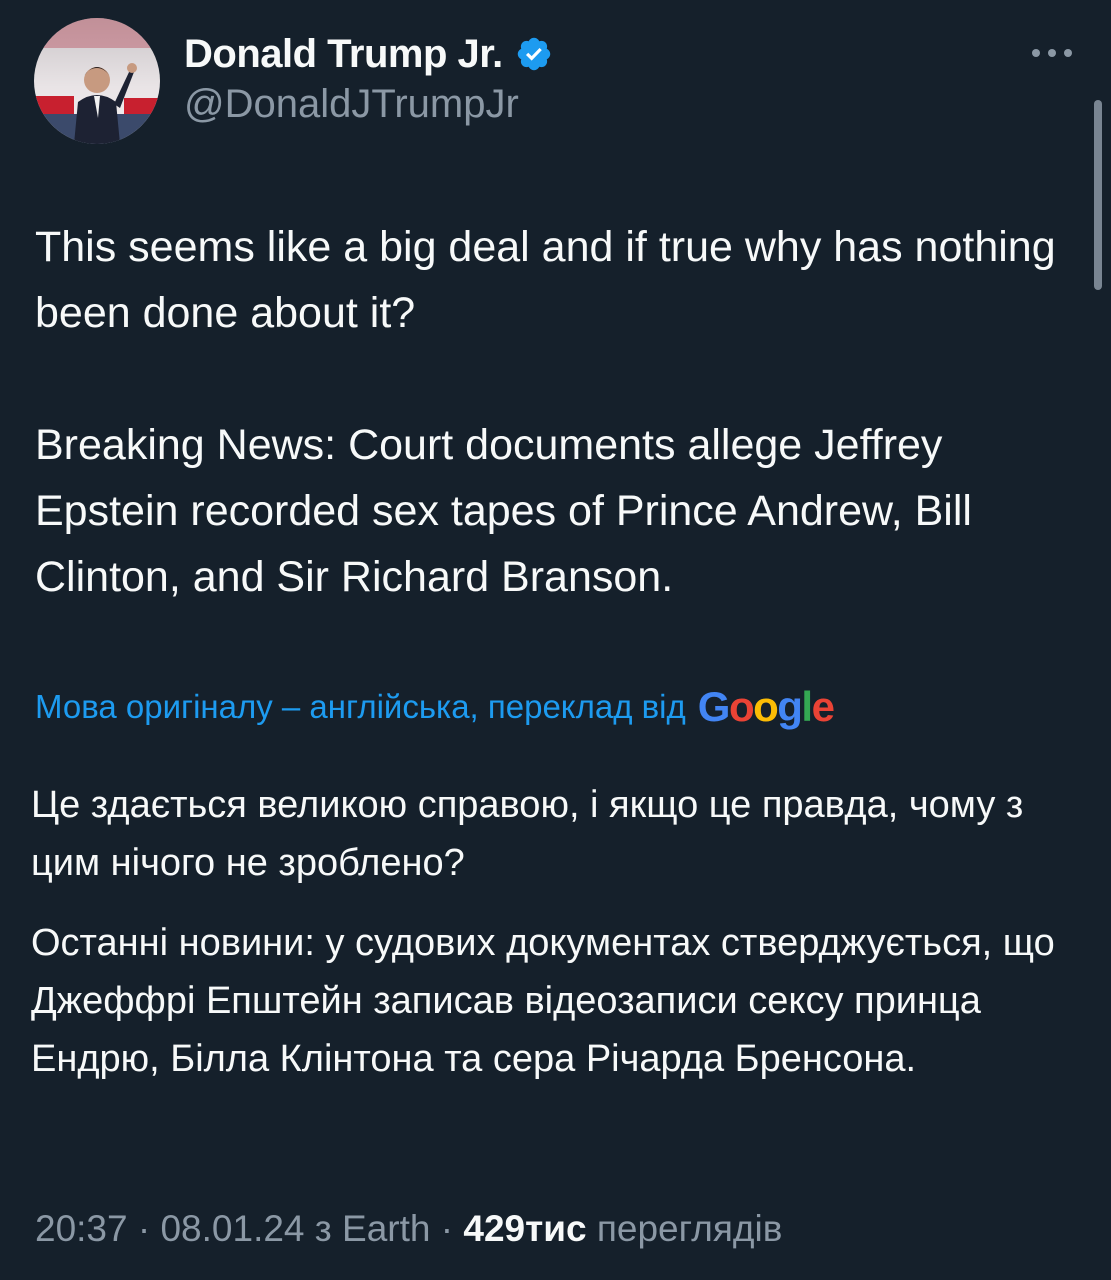 The width and height of the screenshot is (1111, 1280). What do you see at coordinates (534, 54) in the screenshot?
I see `verified-badge-icon` at bounding box center [534, 54].